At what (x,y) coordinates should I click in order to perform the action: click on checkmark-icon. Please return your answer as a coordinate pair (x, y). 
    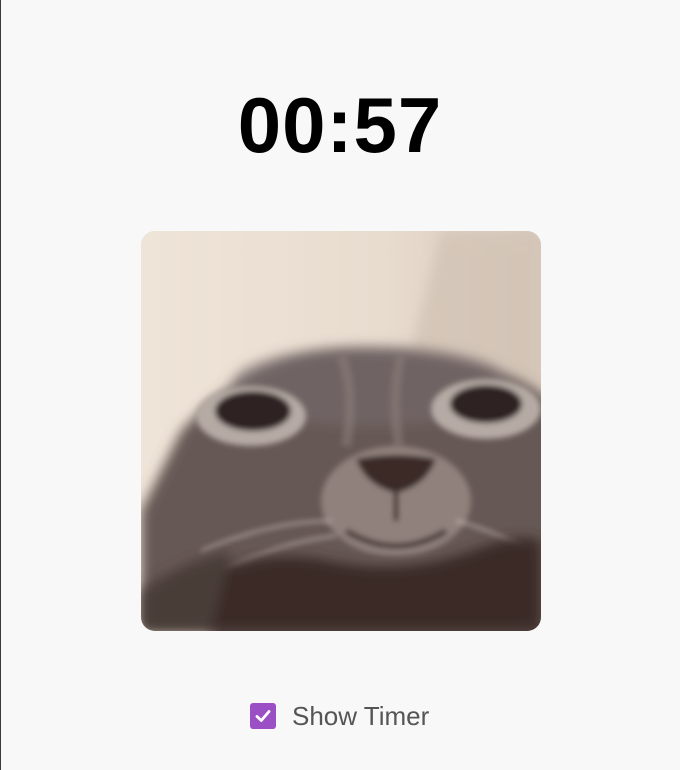
    Looking at the image, I should click on (263, 716).